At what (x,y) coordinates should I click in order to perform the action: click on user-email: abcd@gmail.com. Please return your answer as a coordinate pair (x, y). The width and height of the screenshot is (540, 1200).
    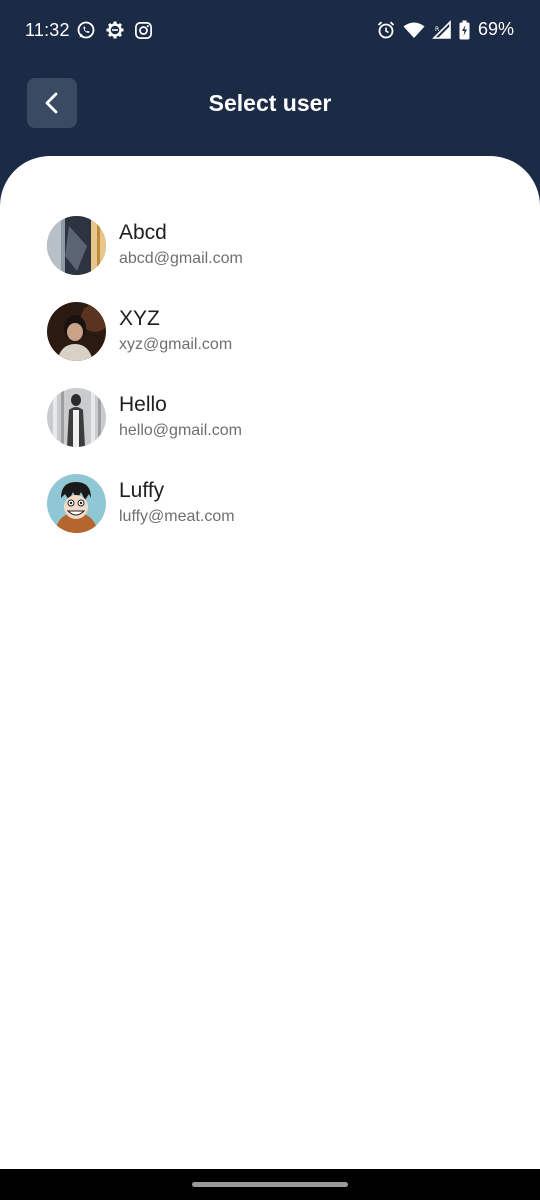
    Looking at the image, I should click on (181, 258).